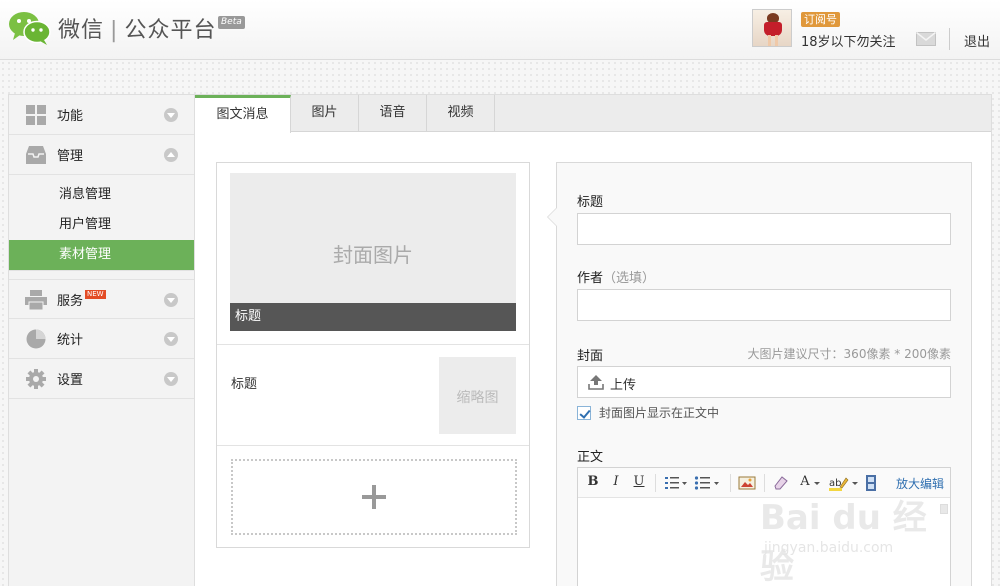 The height and width of the screenshot is (586, 1000). Describe the element at coordinates (764, 305) in the screenshot. I see `author-input` at that location.